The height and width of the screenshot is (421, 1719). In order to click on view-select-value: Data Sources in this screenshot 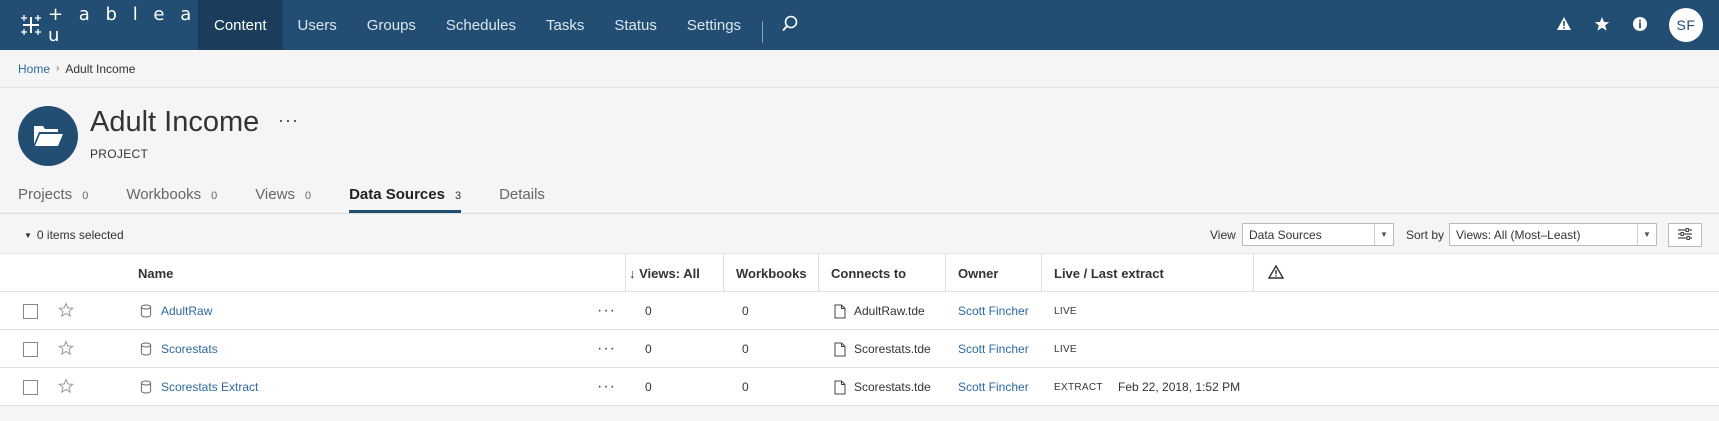, I will do `click(1285, 235)`.